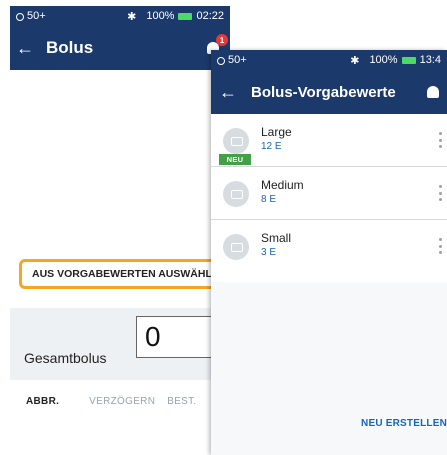 The width and height of the screenshot is (447, 455). What do you see at coordinates (42, 401) in the screenshot?
I see `cancel-button: ABBR.` at bounding box center [42, 401].